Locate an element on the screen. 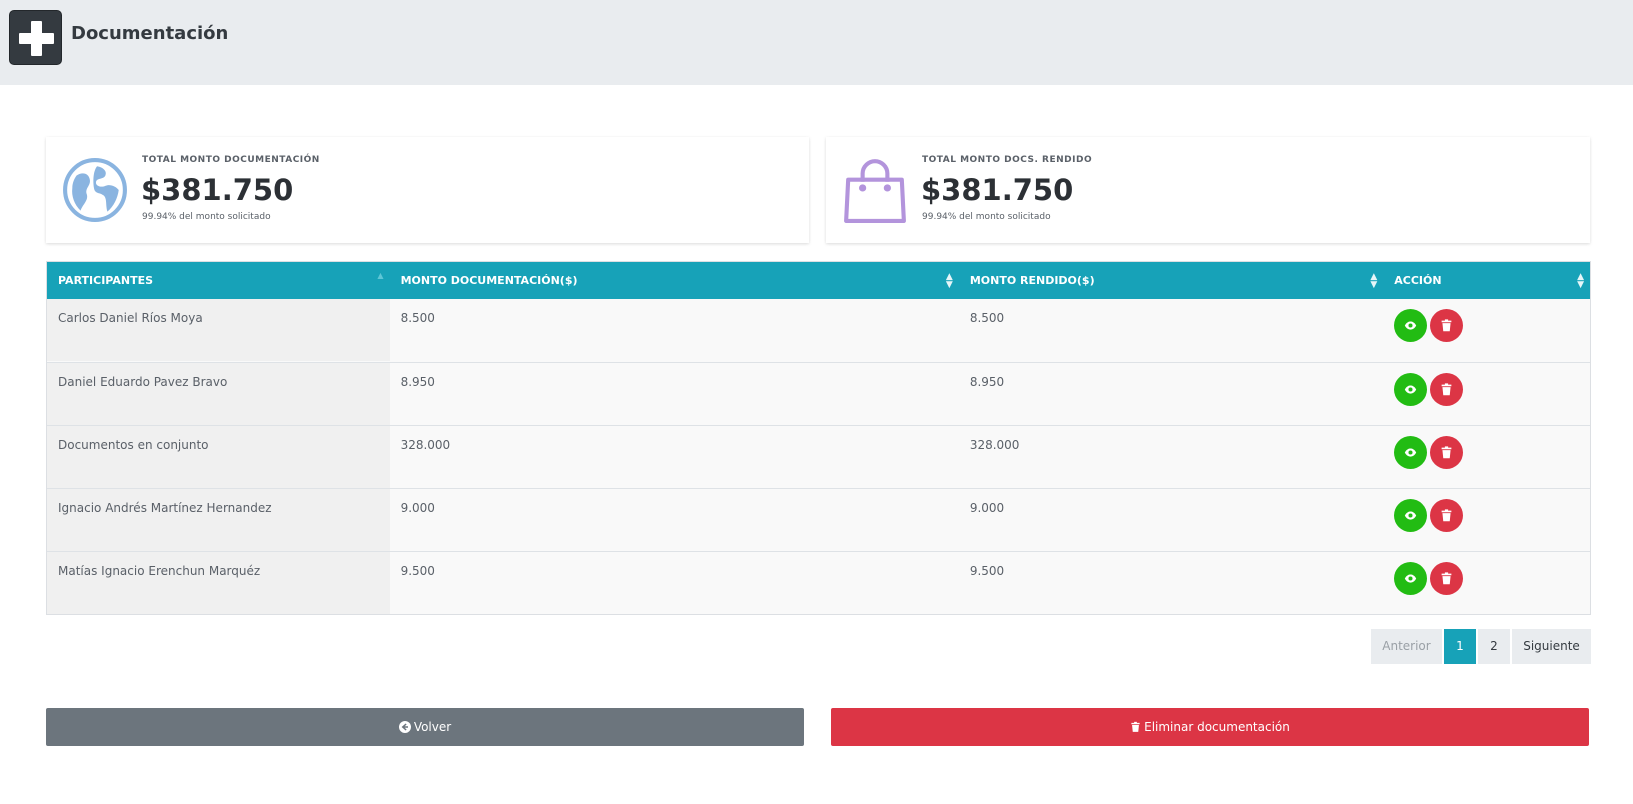 This screenshot has width=1633, height=804. plus-icon is located at coordinates (35, 37).